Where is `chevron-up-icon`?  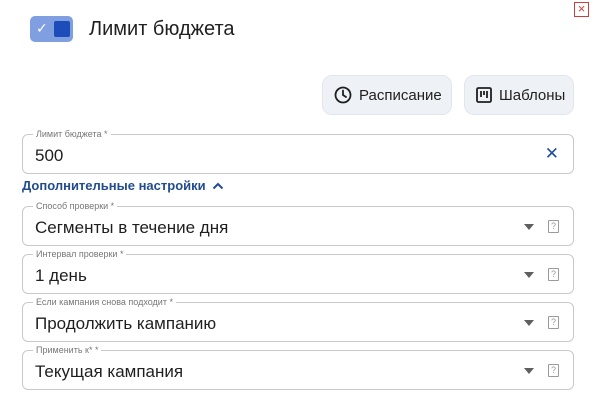
chevron-up-icon is located at coordinates (217, 185).